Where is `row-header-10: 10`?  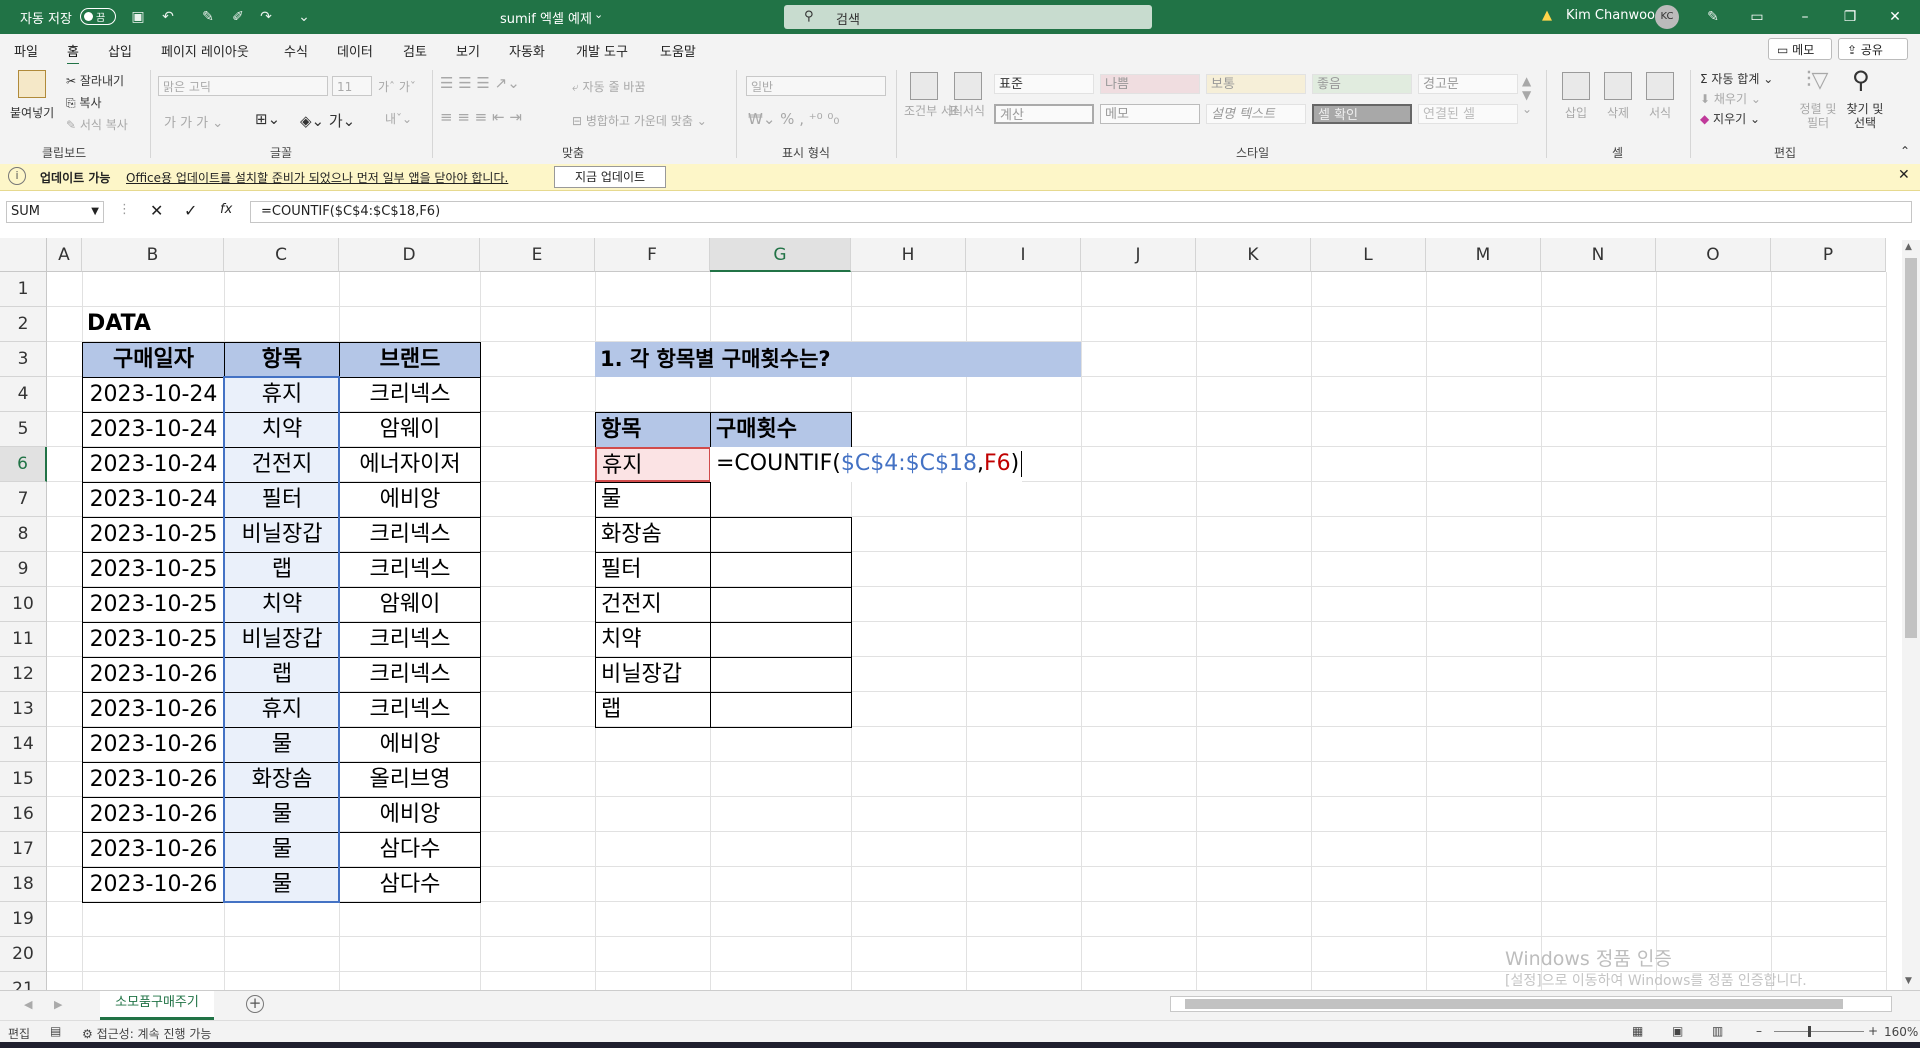 row-header-10: 10 is located at coordinates (23, 604).